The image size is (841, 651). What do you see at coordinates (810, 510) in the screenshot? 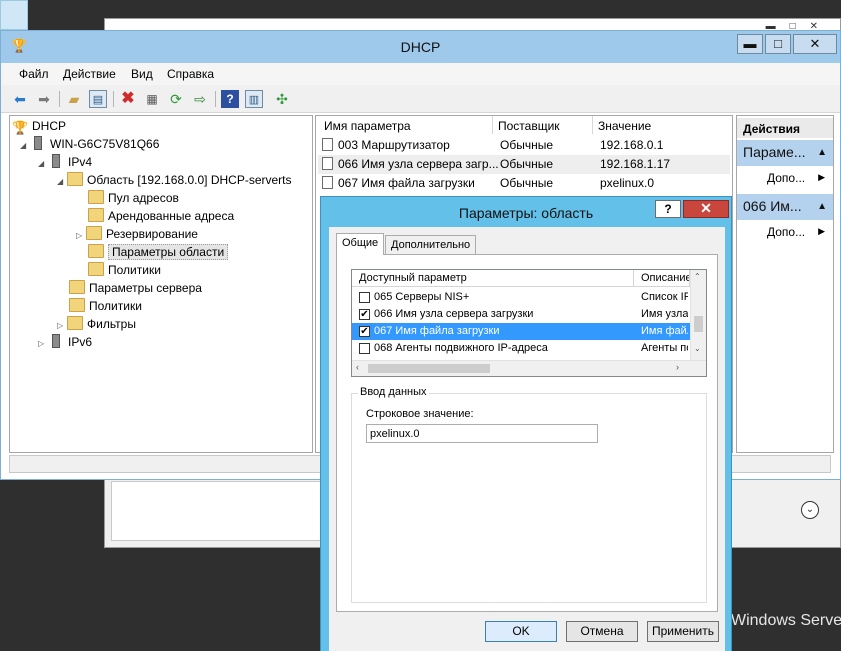
I see `chevron-down-icon: ⌄` at bounding box center [810, 510].